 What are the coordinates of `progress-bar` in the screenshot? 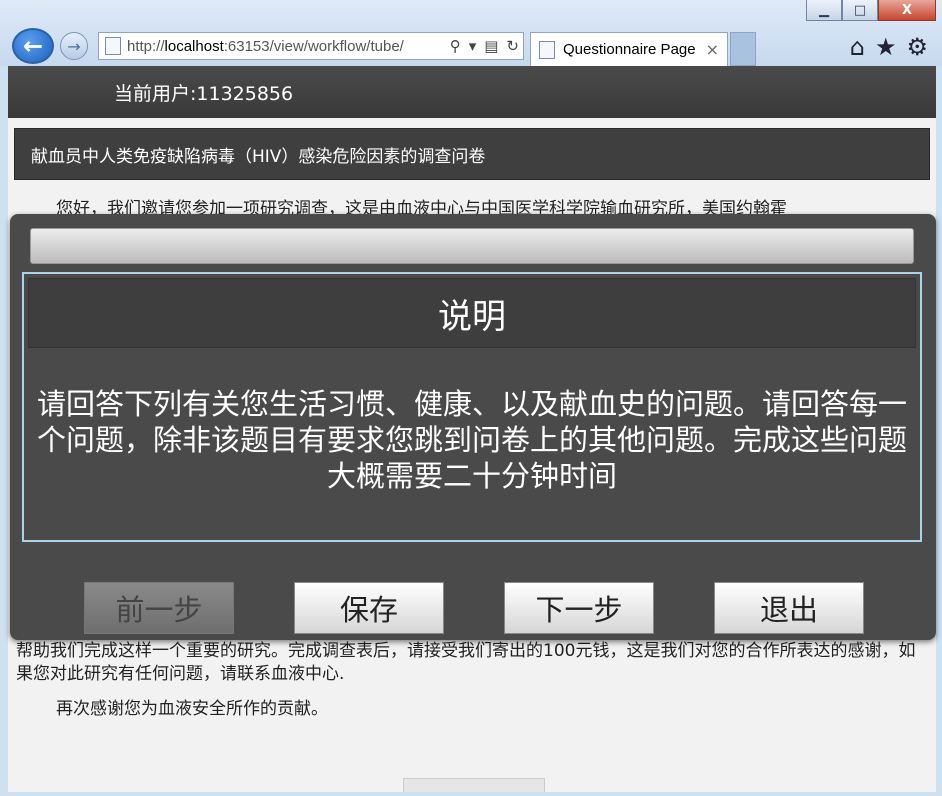 It's located at (472, 246).